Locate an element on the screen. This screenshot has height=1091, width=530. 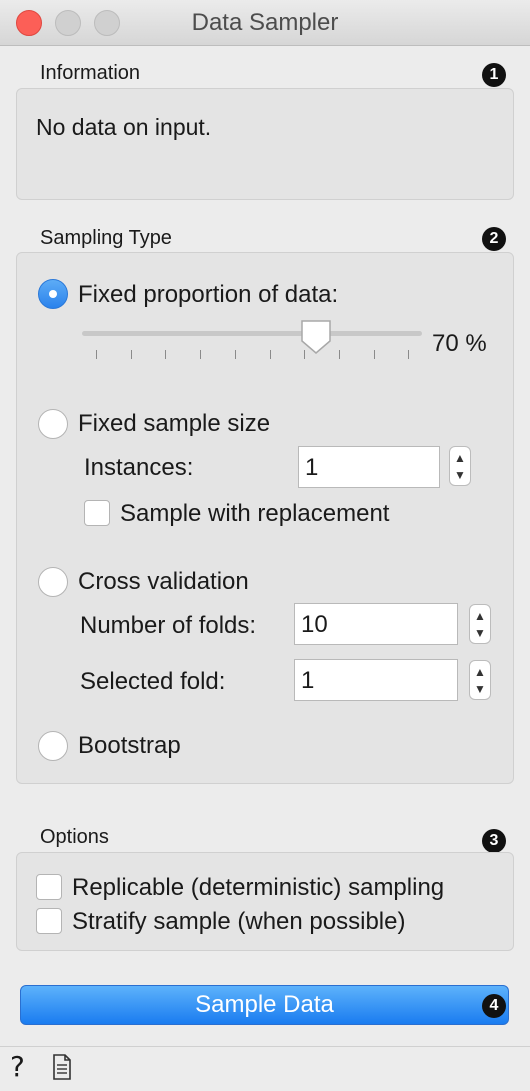
folds-stepper: ▲ ▼ is located at coordinates (480, 624).